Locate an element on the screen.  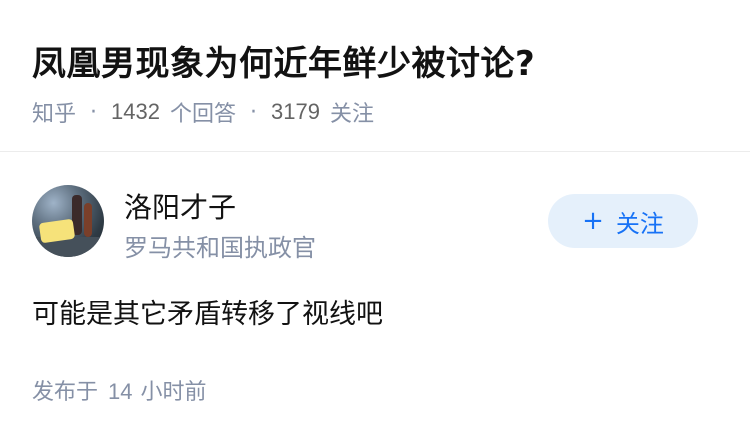
answer-time: 发布于 14 小时前 is located at coordinates (119, 390).